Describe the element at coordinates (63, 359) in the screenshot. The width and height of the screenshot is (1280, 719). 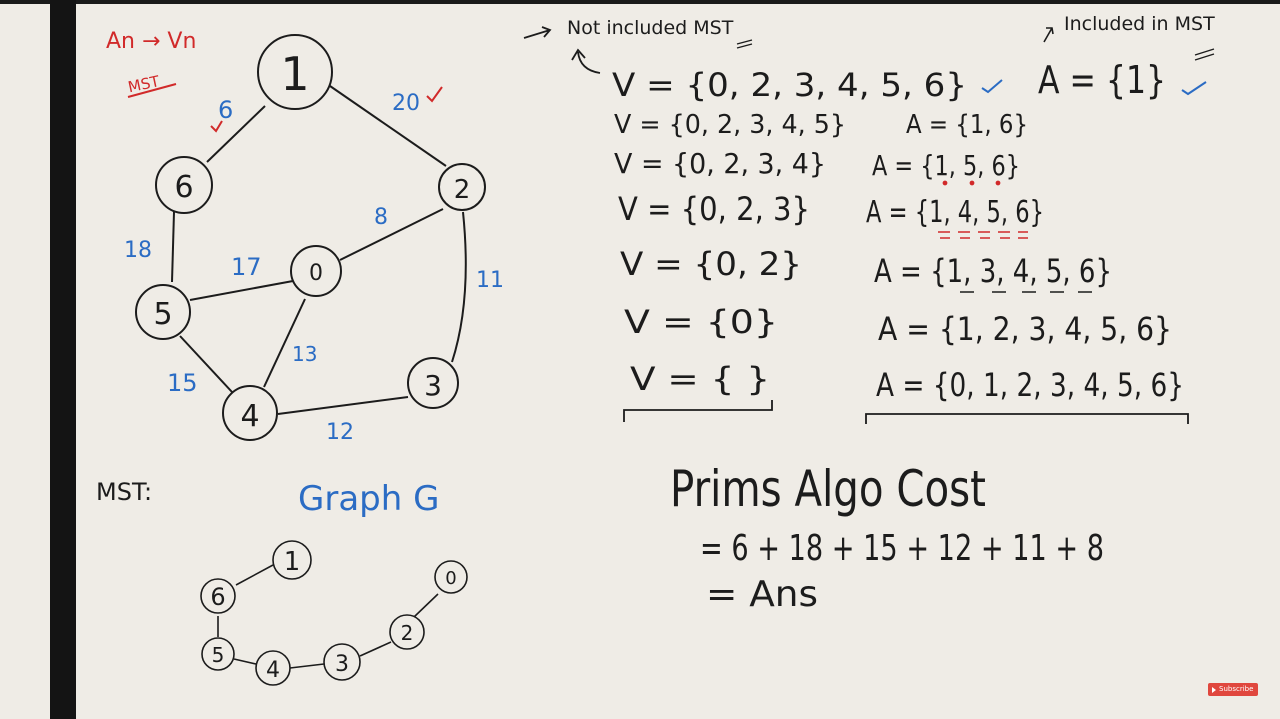
I see `left-bar` at that location.